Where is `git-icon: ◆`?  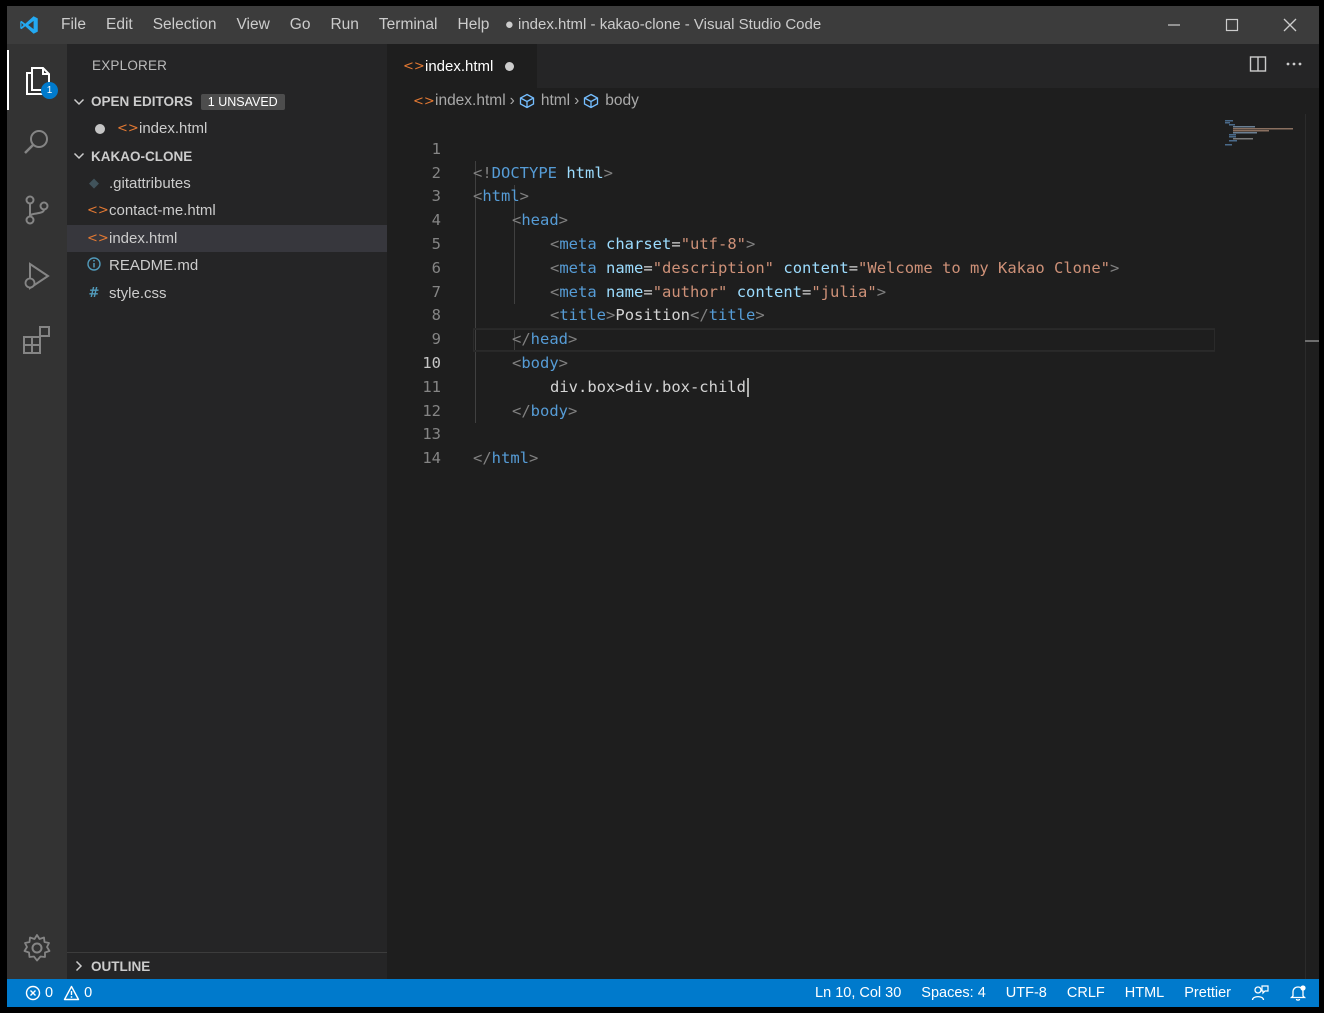 git-icon: ◆ is located at coordinates (94, 183).